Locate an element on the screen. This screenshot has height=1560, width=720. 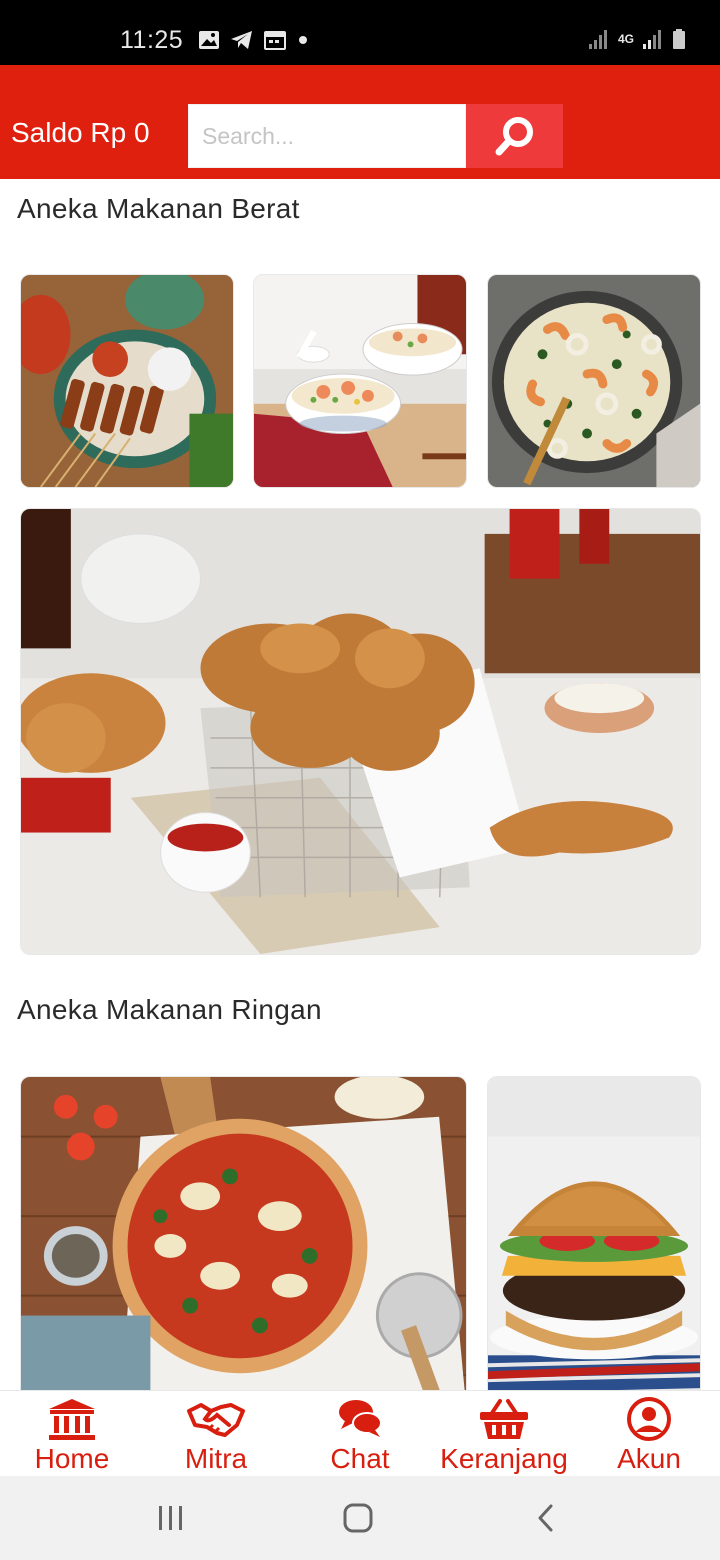
nav-chat-label: Chat is located at coordinates (360, 1458).